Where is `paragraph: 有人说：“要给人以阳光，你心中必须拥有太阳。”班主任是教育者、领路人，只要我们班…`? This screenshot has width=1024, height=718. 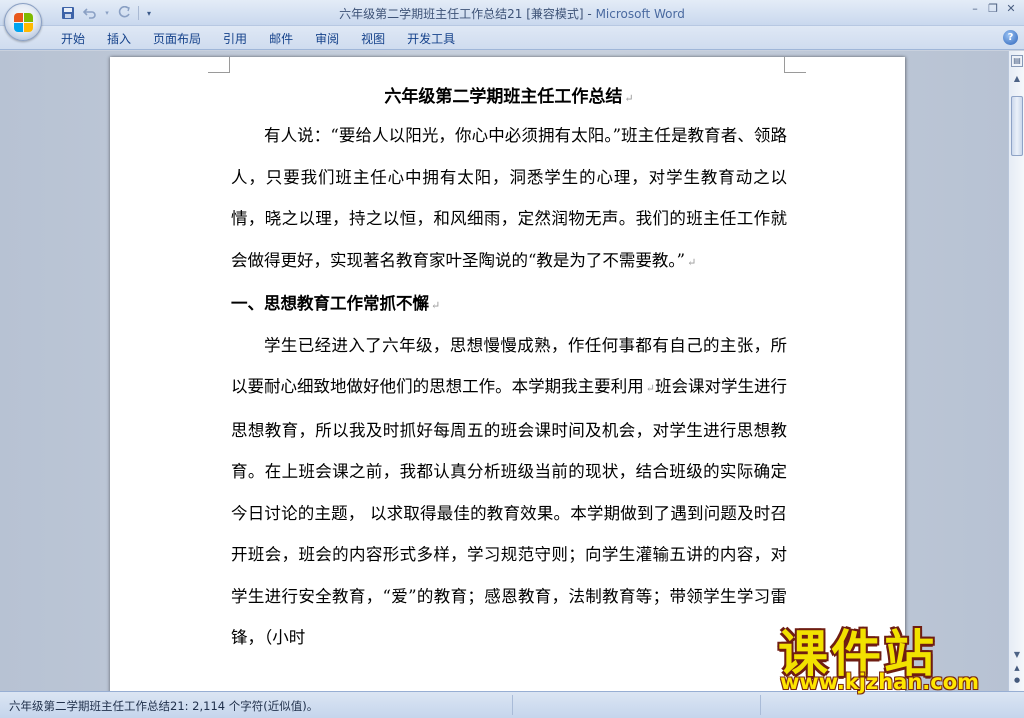
paragraph: 有人说：“要给人以阳光，你心中必须拥有太阳。”班主任是教育者、领路人，只要我们班… is located at coordinates (509, 199).